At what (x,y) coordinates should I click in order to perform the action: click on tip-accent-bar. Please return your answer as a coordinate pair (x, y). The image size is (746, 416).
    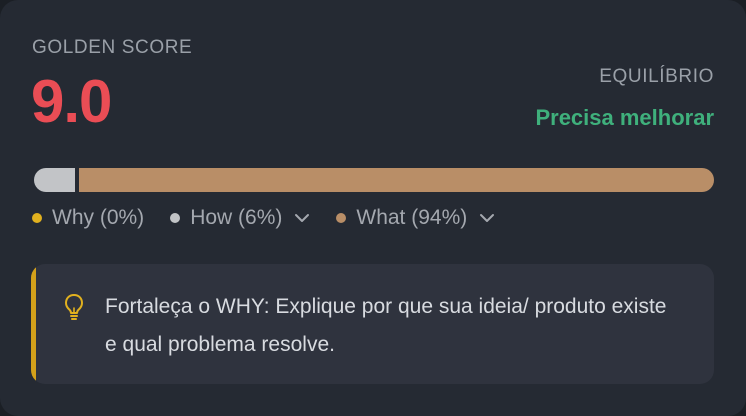
    Looking at the image, I should click on (33, 324).